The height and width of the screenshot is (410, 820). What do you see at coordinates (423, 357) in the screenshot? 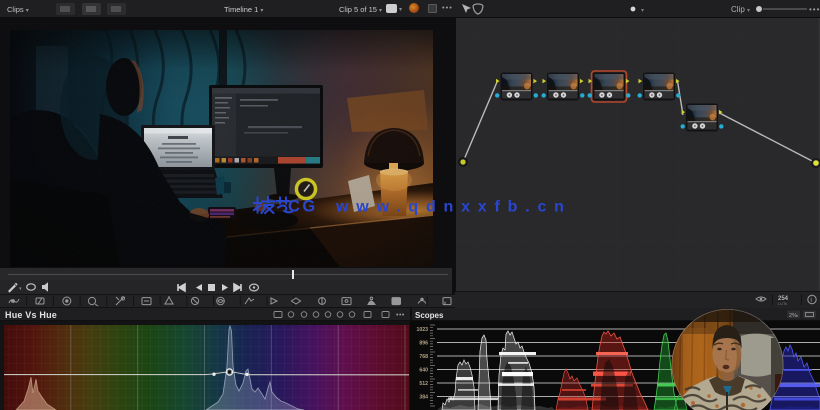
I see `svg-text: 768` at bounding box center [423, 357].